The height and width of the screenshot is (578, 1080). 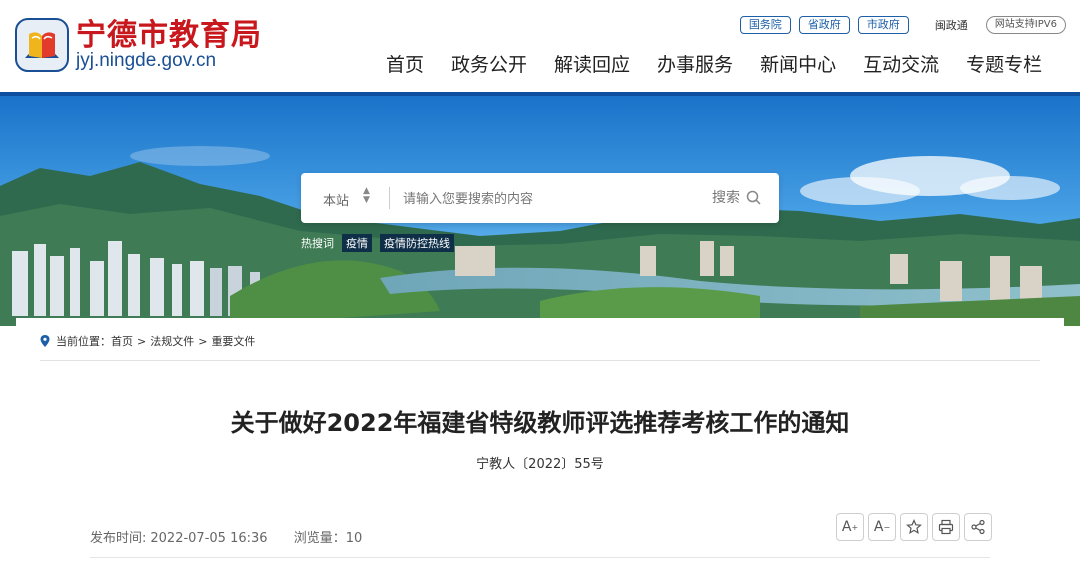 What do you see at coordinates (354, 538) in the screenshot?
I see `view-count-value: 10` at bounding box center [354, 538].